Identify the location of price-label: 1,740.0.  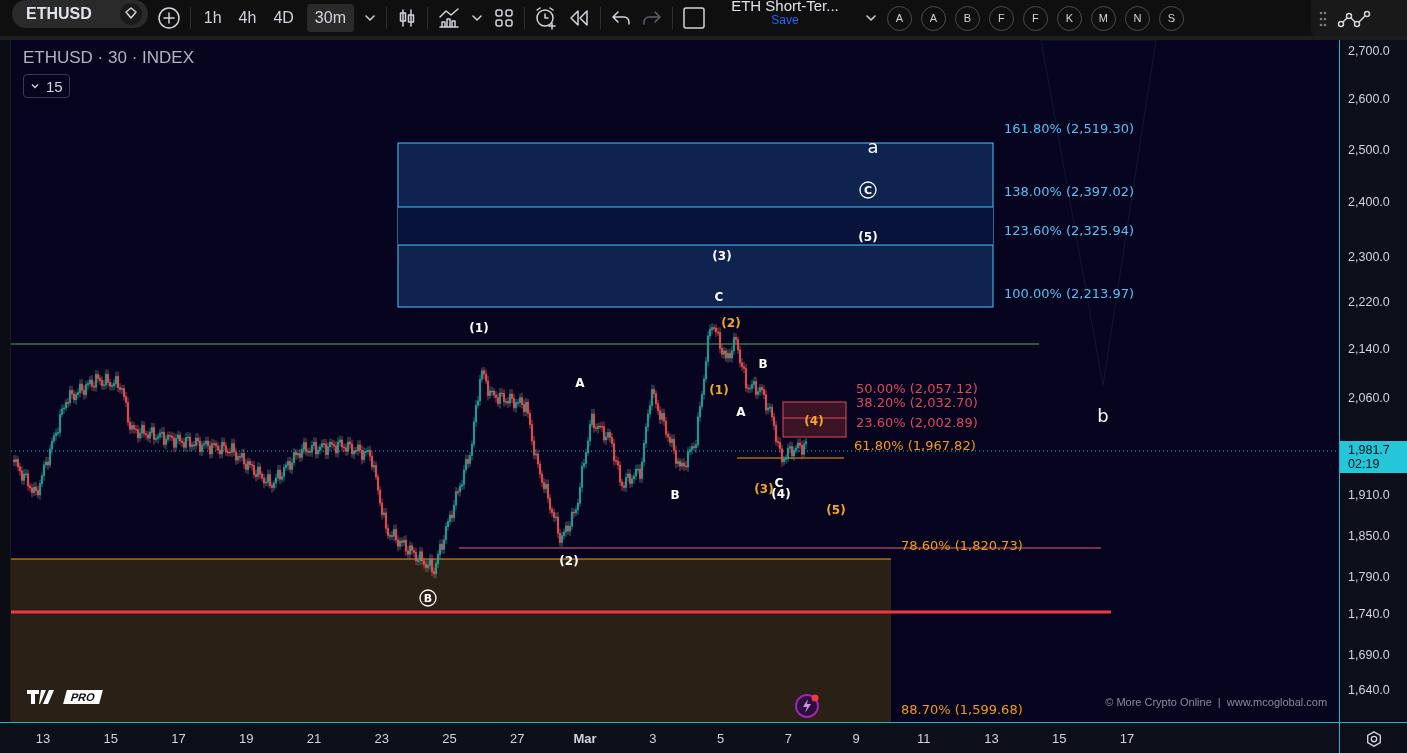
(1369, 614).